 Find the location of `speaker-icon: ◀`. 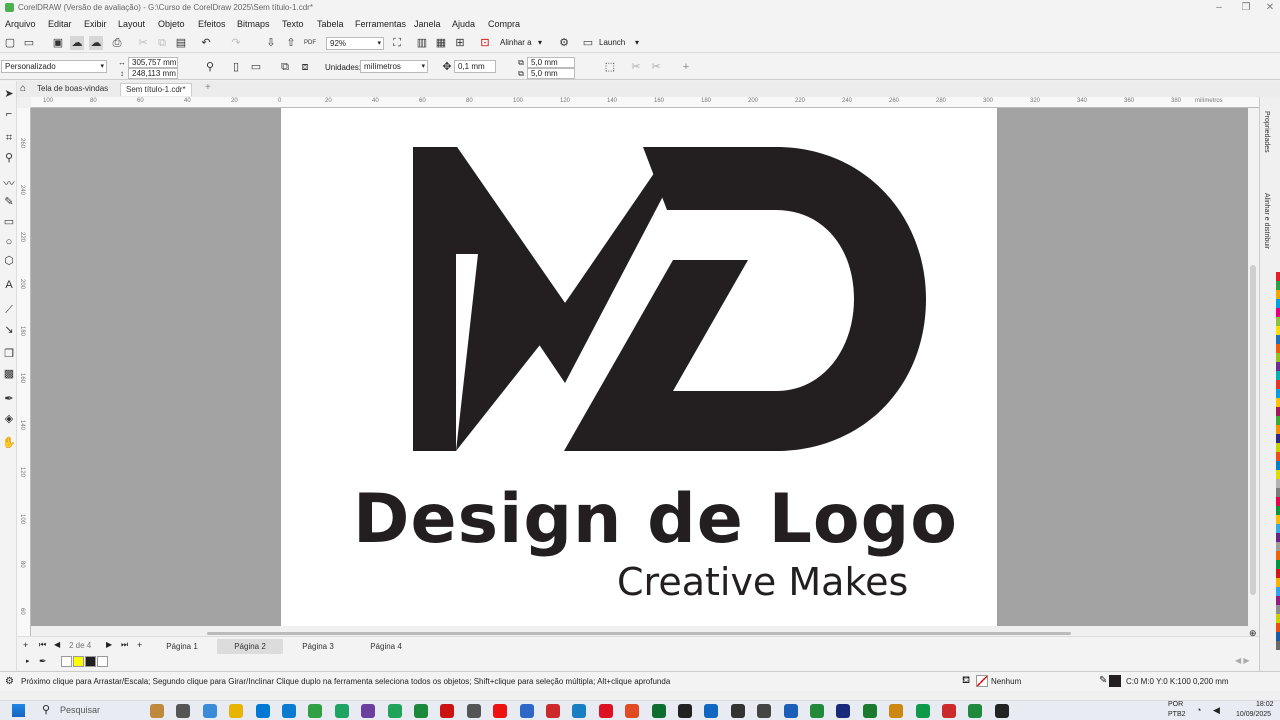

speaker-icon: ◀ is located at coordinates (1216, 710).